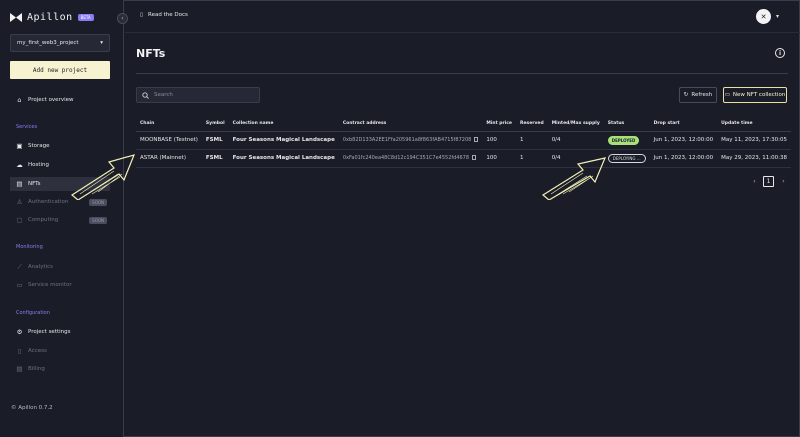  Describe the element at coordinates (169, 140) in the screenshot. I see `cell-chain: MOONBASE (Testnet)` at that location.